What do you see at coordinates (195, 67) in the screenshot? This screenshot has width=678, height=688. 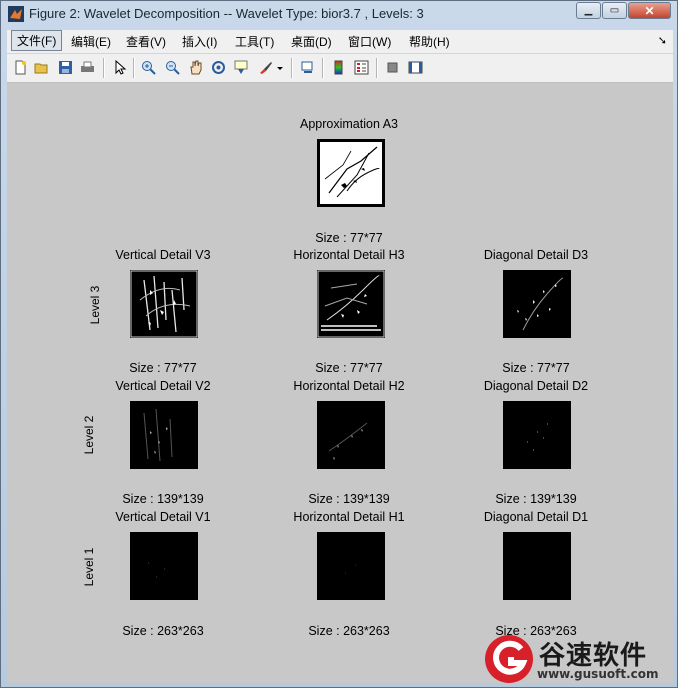 I see `pan-icon` at bounding box center [195, 67].